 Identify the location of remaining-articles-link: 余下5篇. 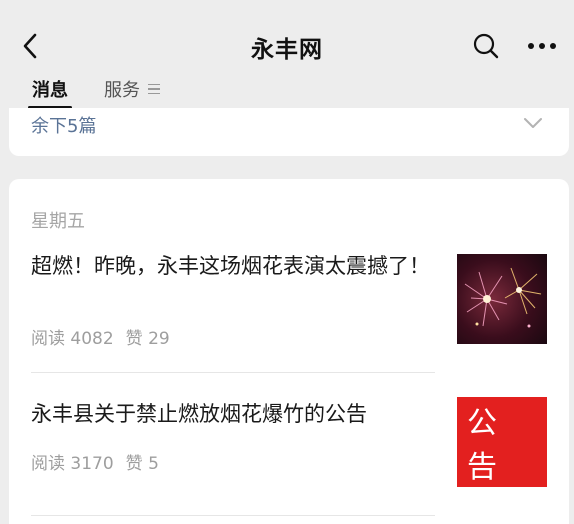
(63, 125).